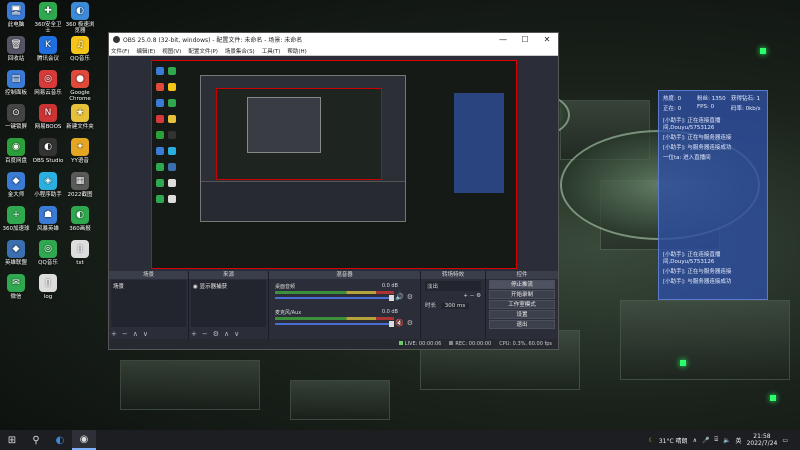 Image resolution: width=800 pixels, height=450 pixels. Describe the element at coordinates (48, 79) in the screenshot. I see `app-icon: ◎` at that location.